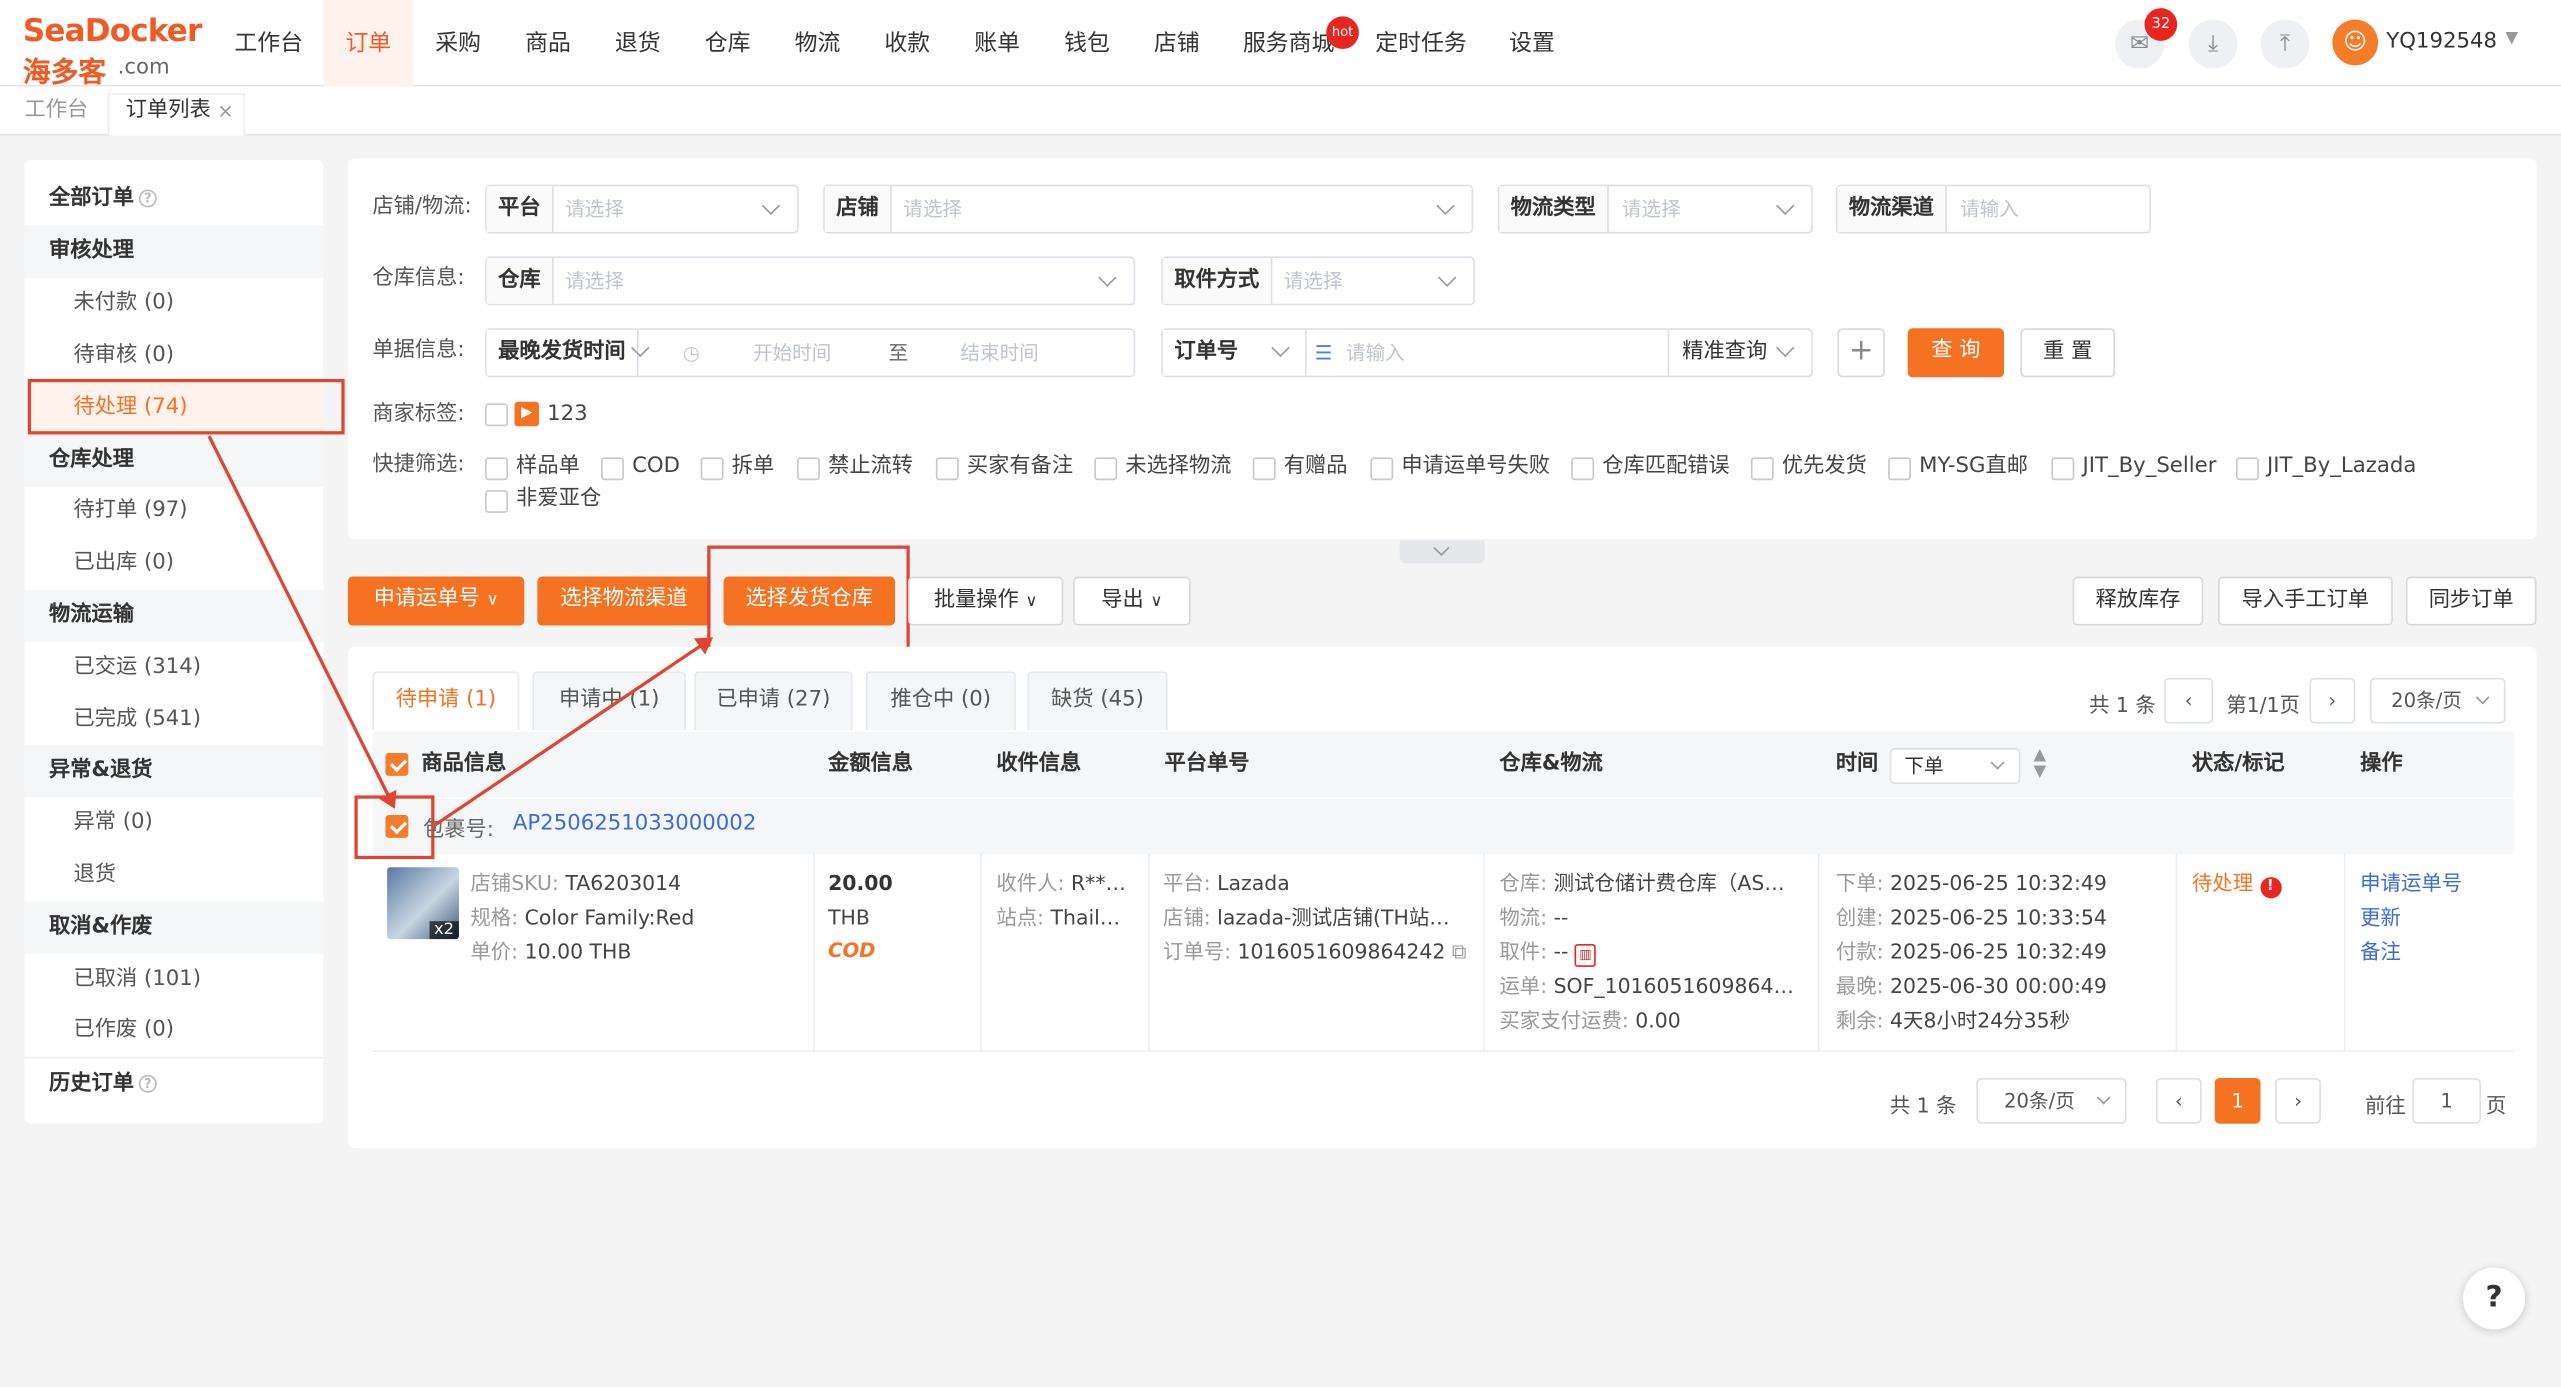 The width and height of the screenshot is (2561, 1387). Describe the element at coordinates (548, 43) in the screenshot. I see `nav-products: 商品` at that location.